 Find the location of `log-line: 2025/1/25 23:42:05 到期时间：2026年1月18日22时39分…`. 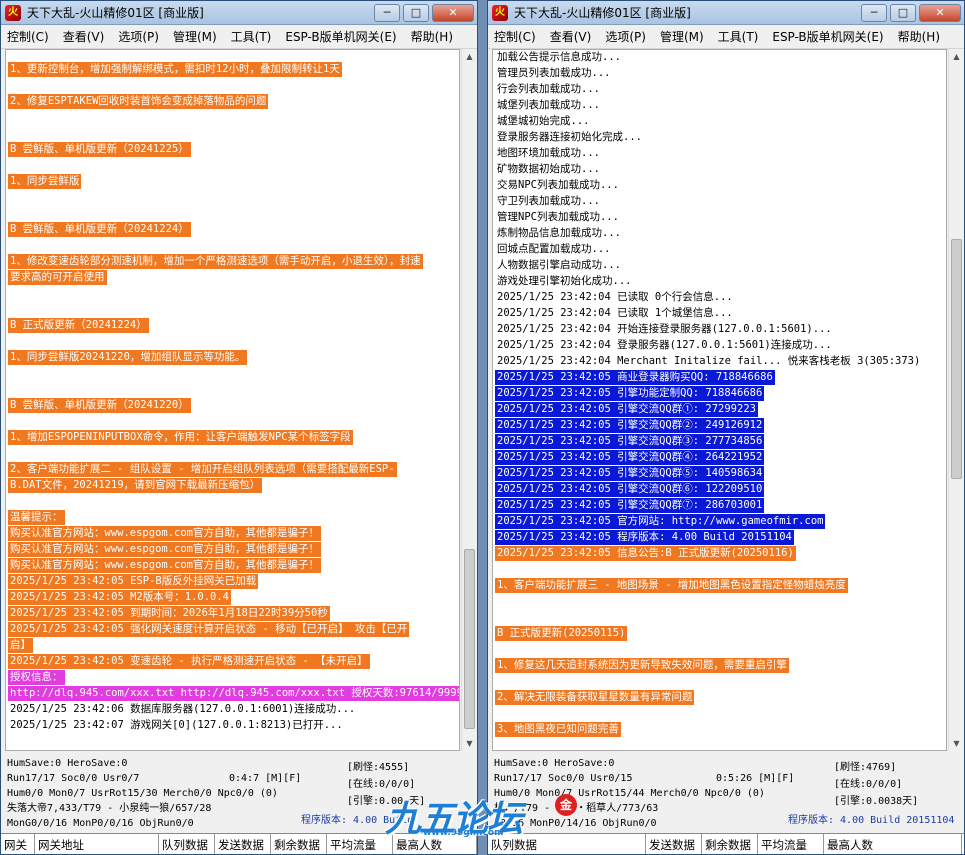

log-line: 2025/1/25 23:42:05 到期时间：2026年1月18日22时39分… is located at coordinates (169, 613).